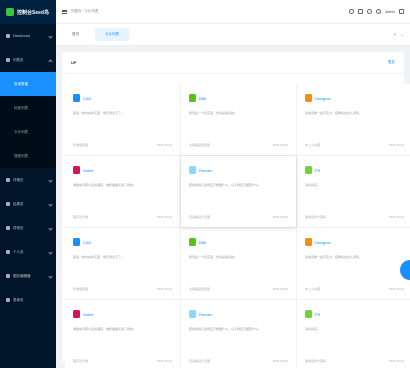 This screenshot has width=410, height=368. Describe the element at coordinates (391, 62) in the screenshot. I see `more-link: 更多` at that location.